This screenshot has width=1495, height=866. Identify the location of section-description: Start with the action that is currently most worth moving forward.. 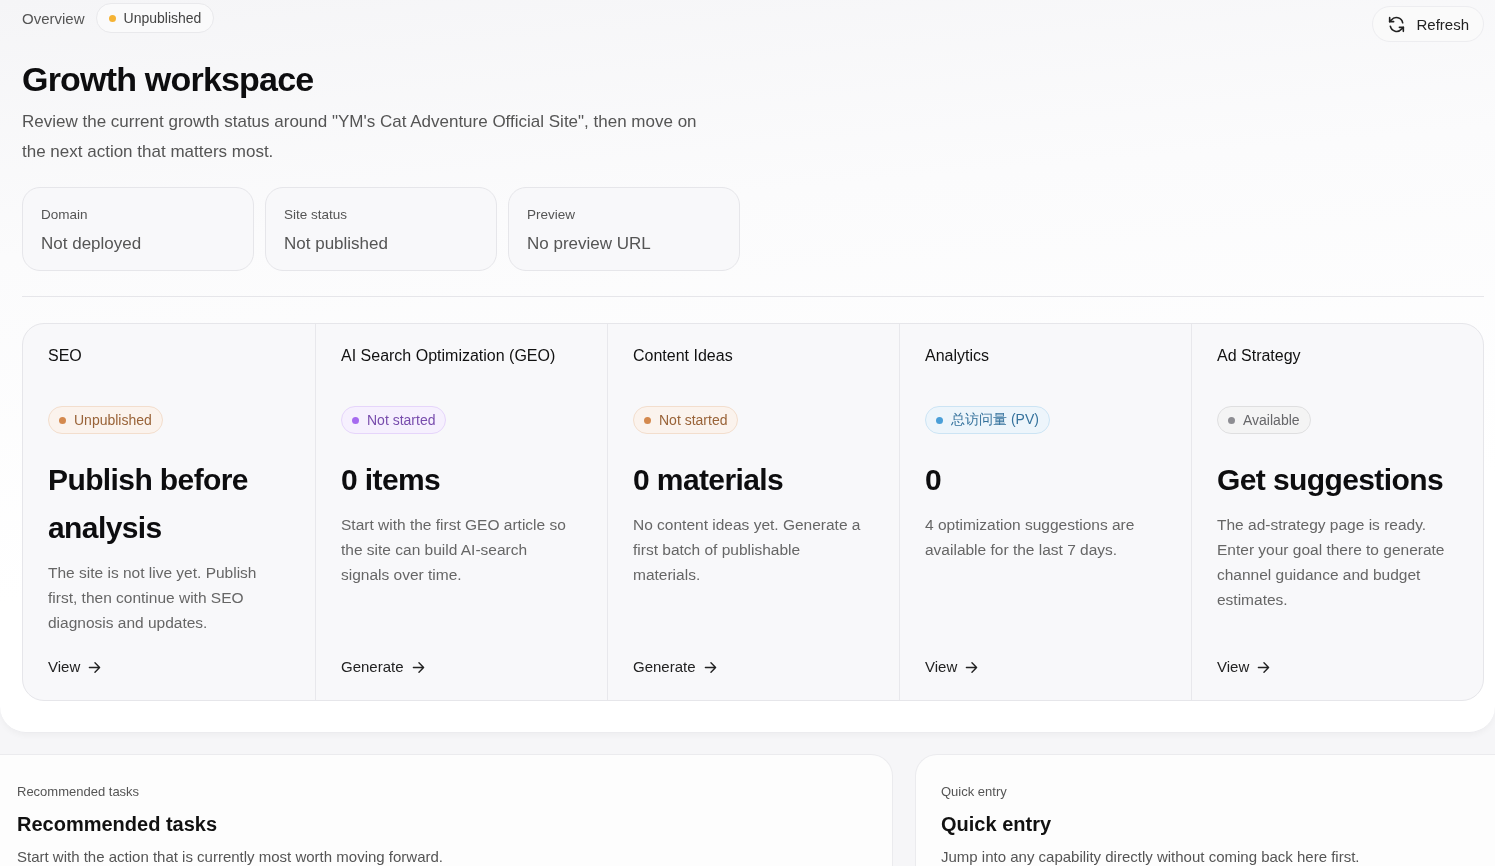
(230, 856).